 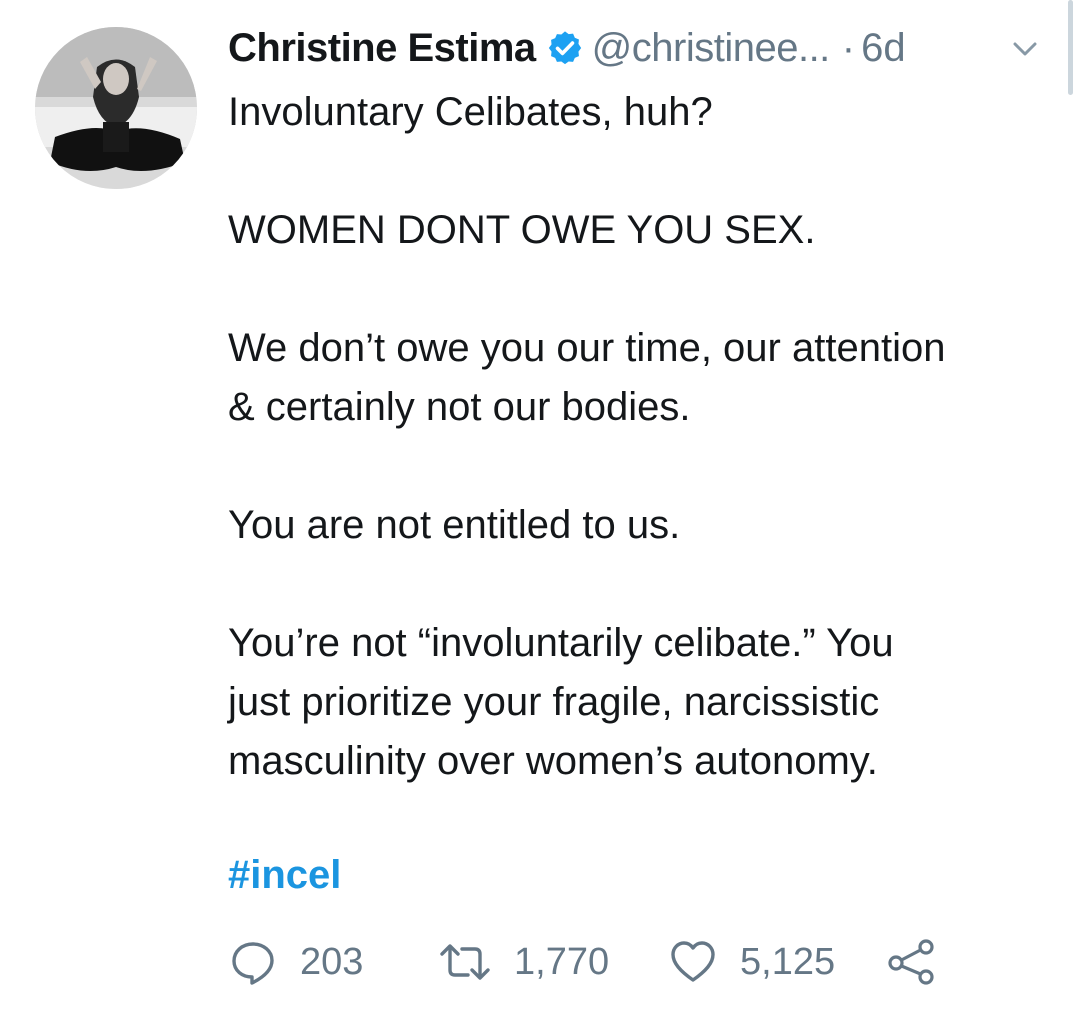 What do you see at coordinates (788, 961) in the screenshot?
I see `like-count: 5,125` at bounding box center [788, 961].